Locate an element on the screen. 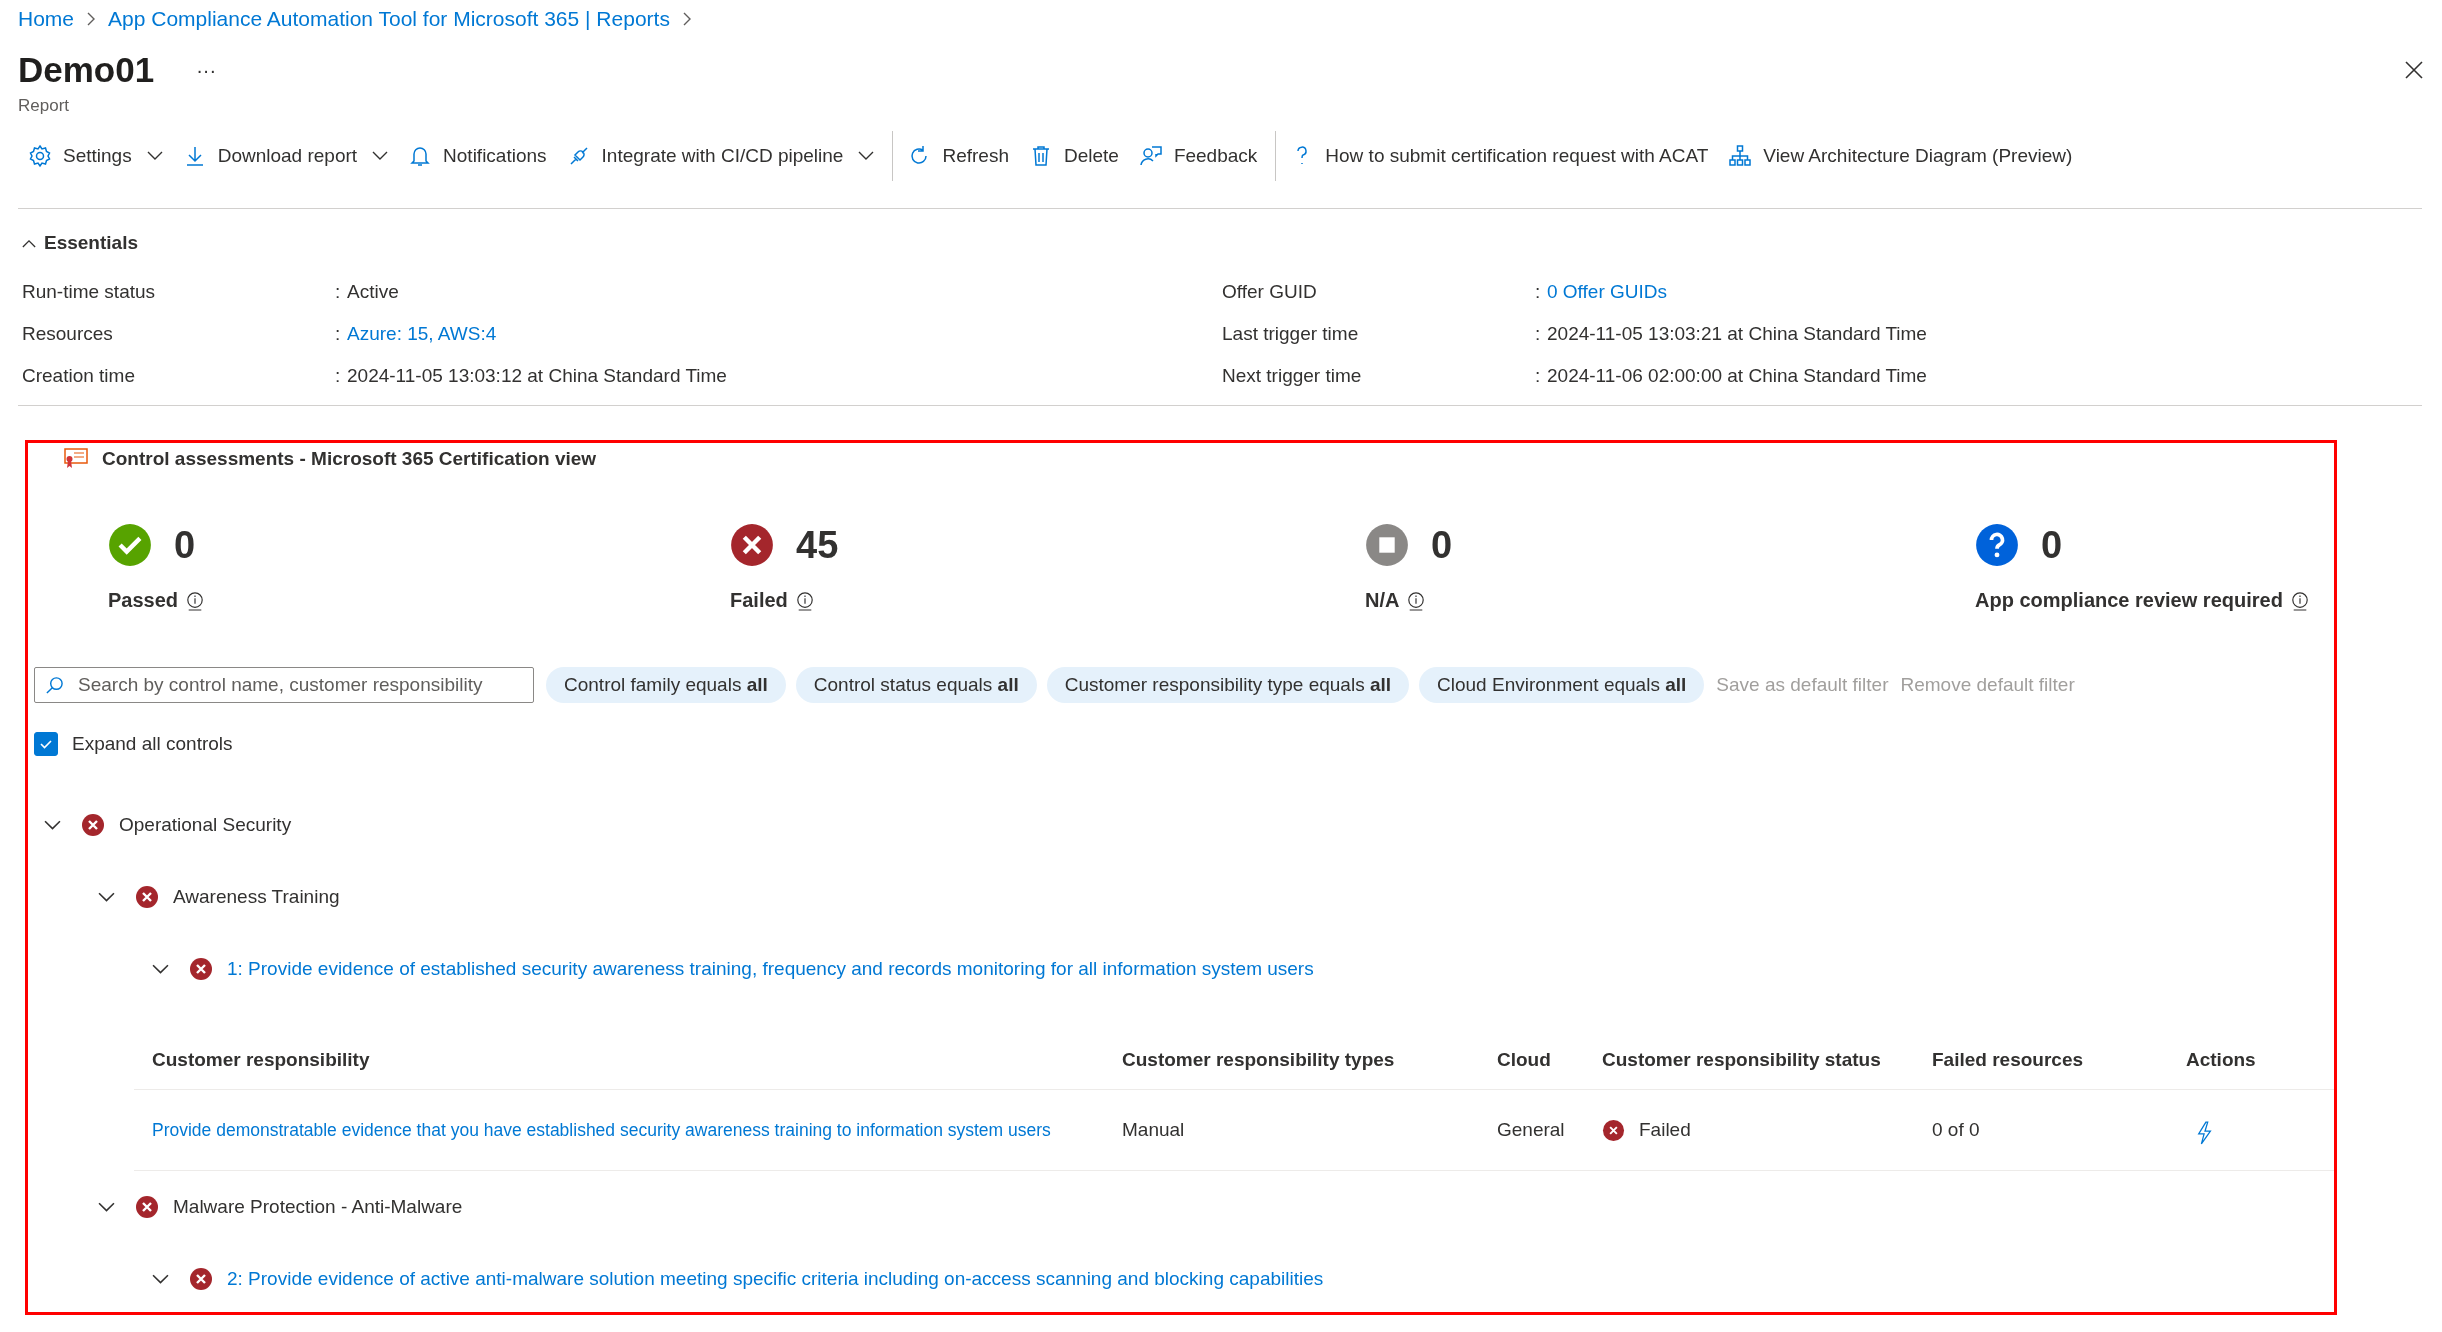 The width and height of the screenshot is (2442, 1332). toolbar-button: Download report is located at coordinates (285, 156).